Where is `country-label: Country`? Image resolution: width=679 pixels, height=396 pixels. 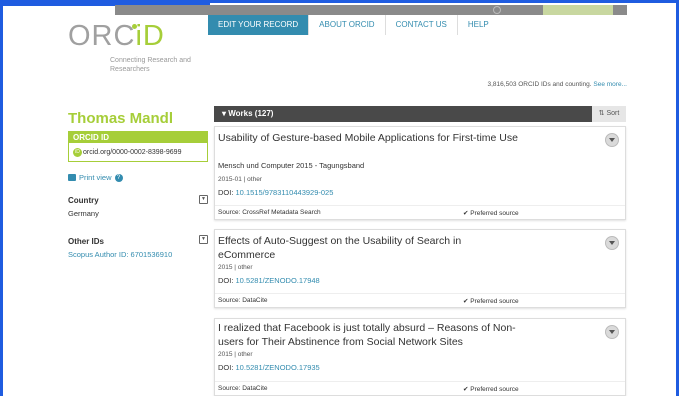
country-label: Country is located at coordinates (83, 200).